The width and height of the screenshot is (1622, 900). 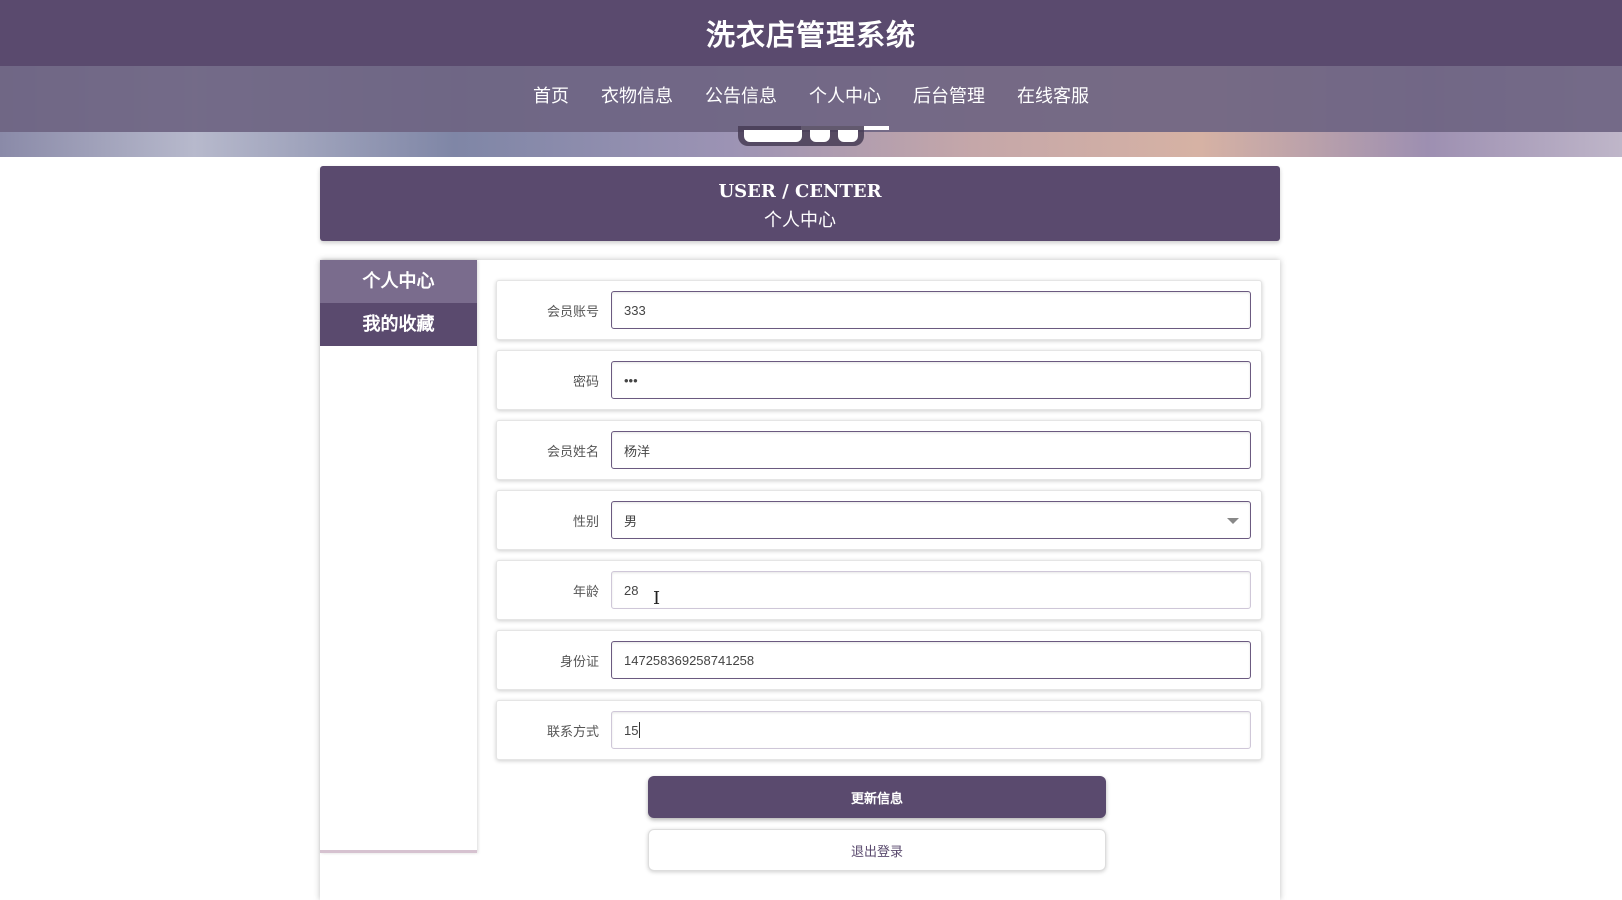 I want to click on form-row-contact: 联系方式 15, so click(x=879, y=730).